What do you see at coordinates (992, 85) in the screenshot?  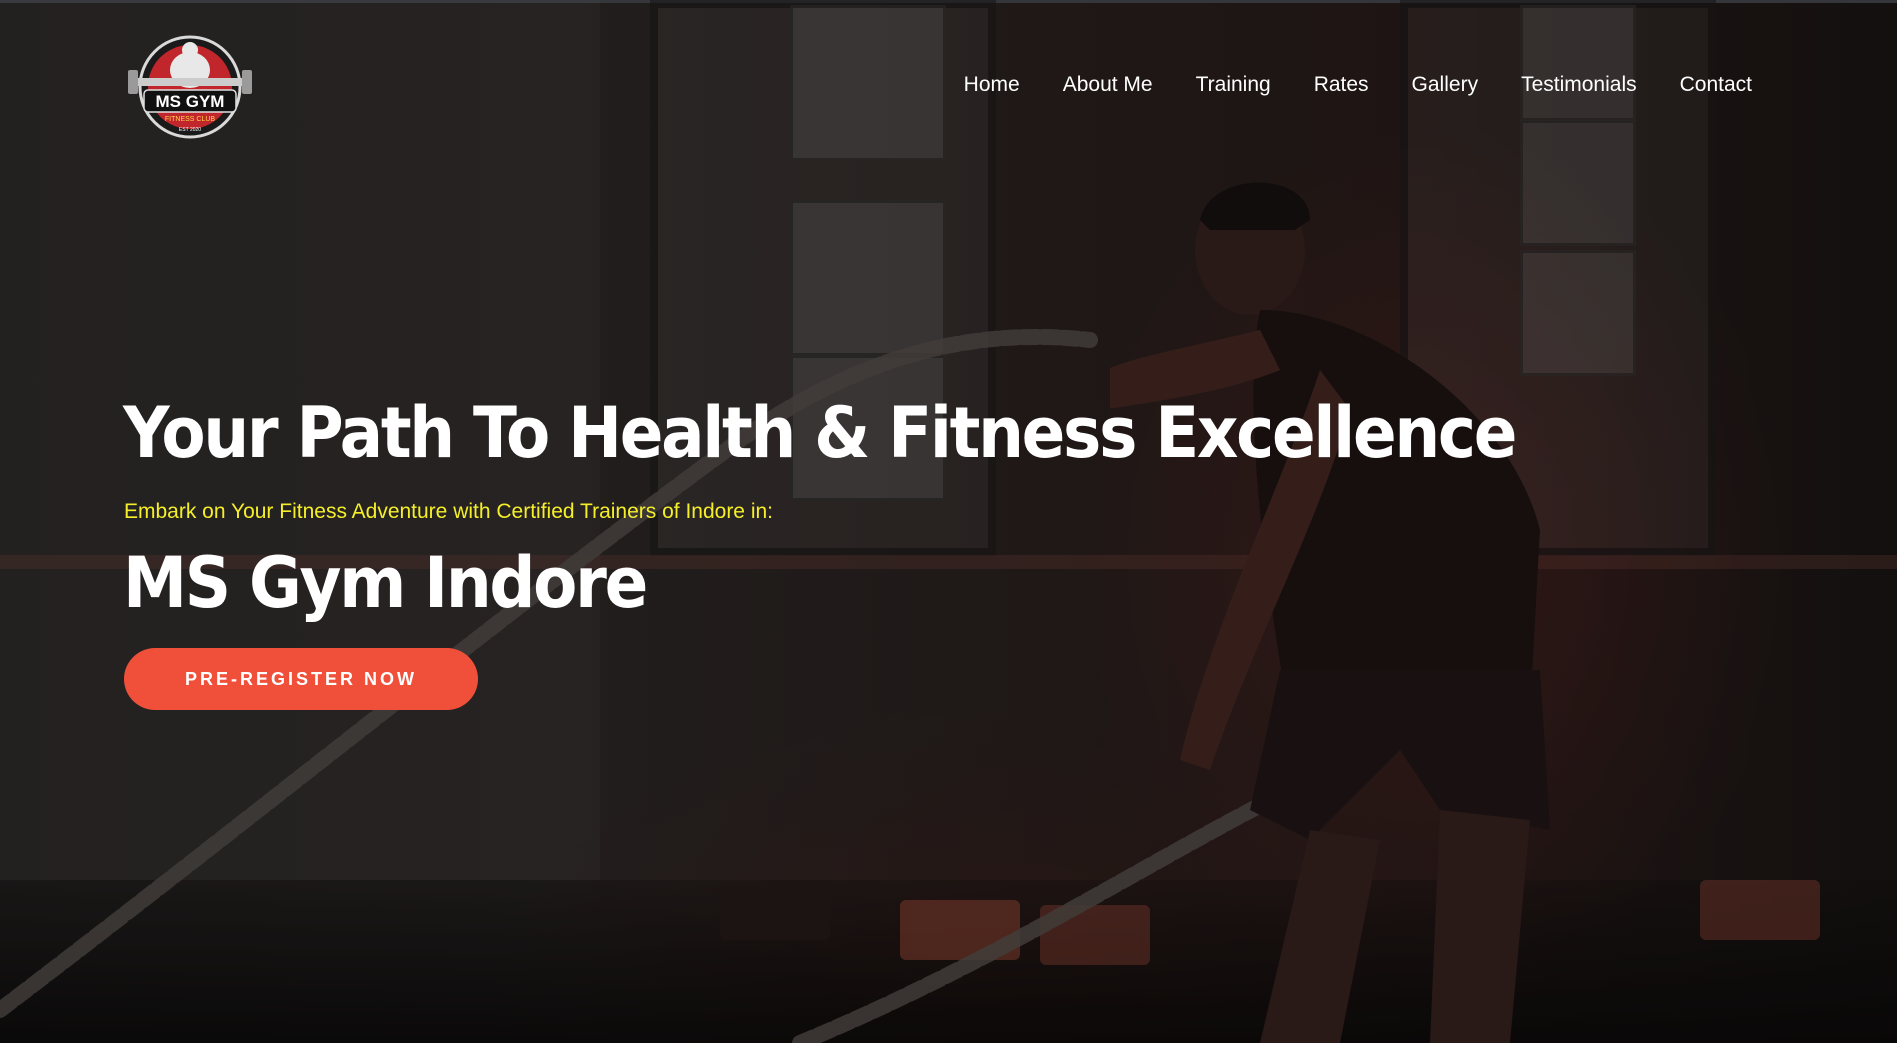 I see `nav-item-home: Home` at bounding box center [992, 85].